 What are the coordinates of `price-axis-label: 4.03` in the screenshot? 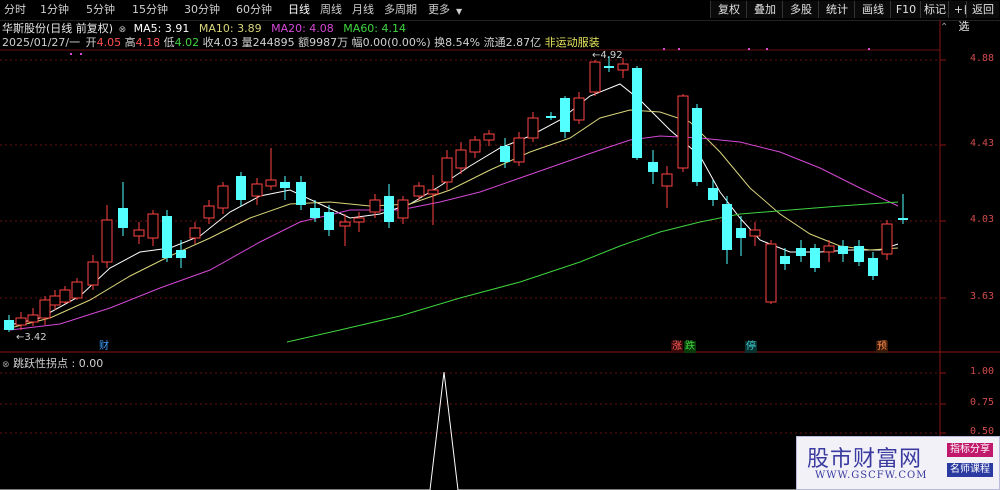 It's located at (982, 219).